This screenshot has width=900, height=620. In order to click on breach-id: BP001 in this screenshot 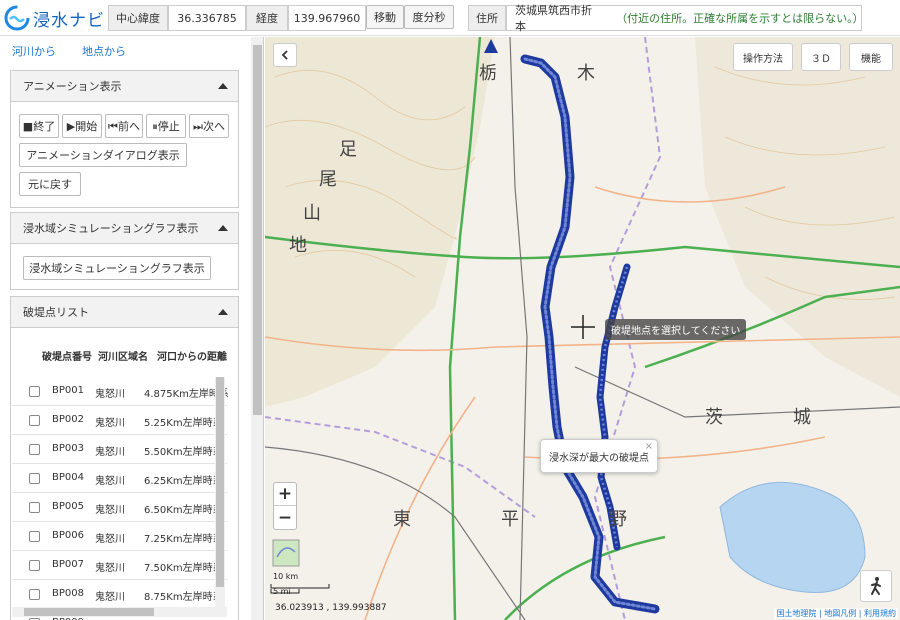, I will do `click(68, 390)`.